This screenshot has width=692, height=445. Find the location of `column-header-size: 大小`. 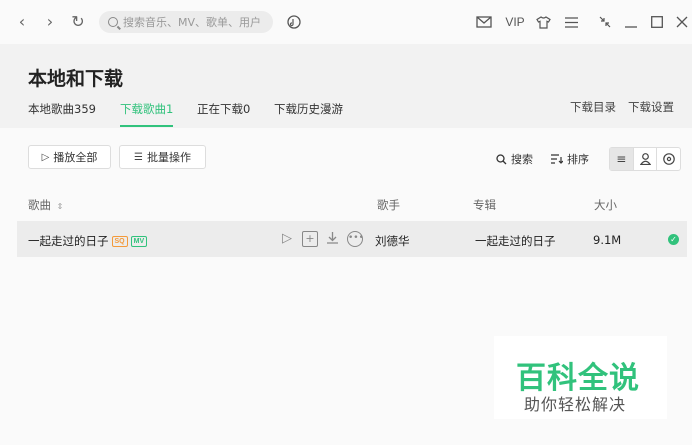

column-header-size: 大小 is located at coordinates (605, 205).